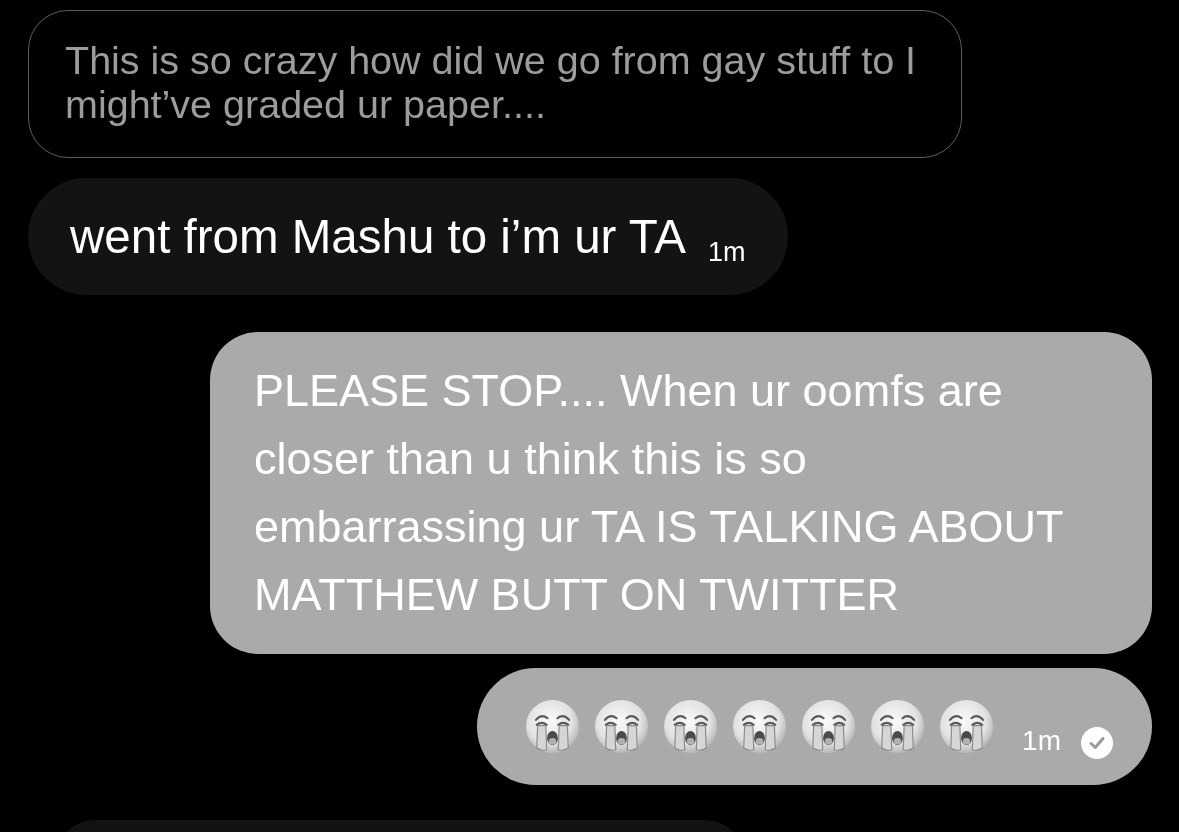 This screenshot has height=832, width=1179. Describe the element at coordinates (378, 236) in the screenshot. I see `message-text: went from Mashu to i’m ur TA` at that location.